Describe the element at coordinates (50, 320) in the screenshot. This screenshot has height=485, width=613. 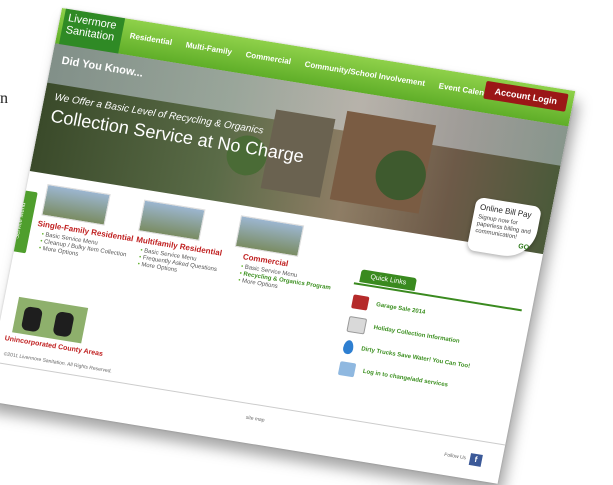
I see `cows-photo` at that location.